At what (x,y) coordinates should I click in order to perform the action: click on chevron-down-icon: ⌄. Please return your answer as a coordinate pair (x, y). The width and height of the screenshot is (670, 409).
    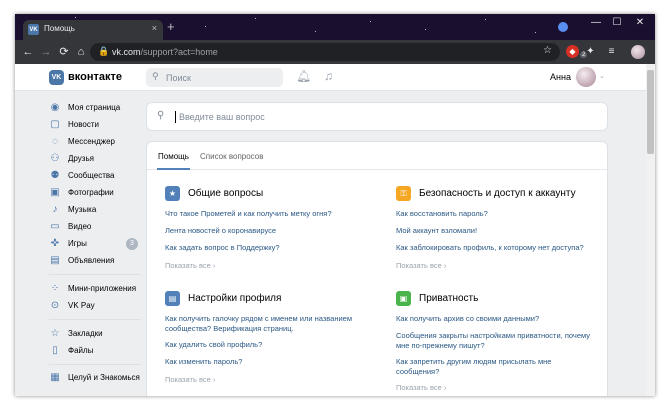
    Looking at the image, I should click on (602, 76).